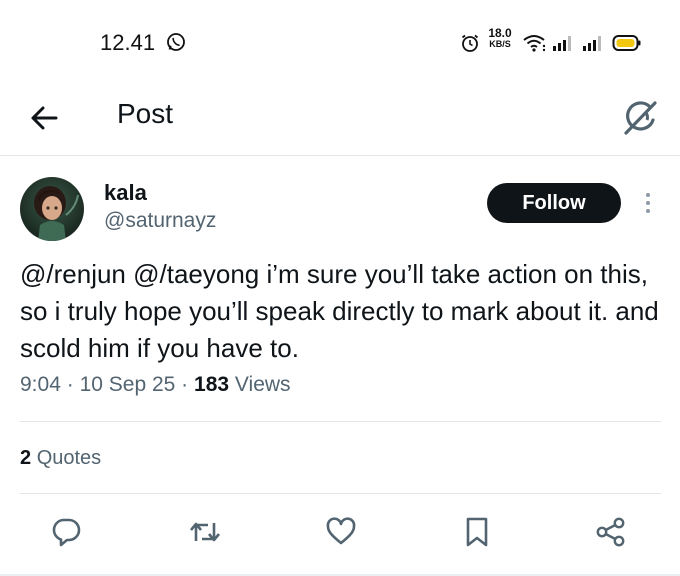  I want to click on post-date: 10 Sep 25, so click(128, 384).